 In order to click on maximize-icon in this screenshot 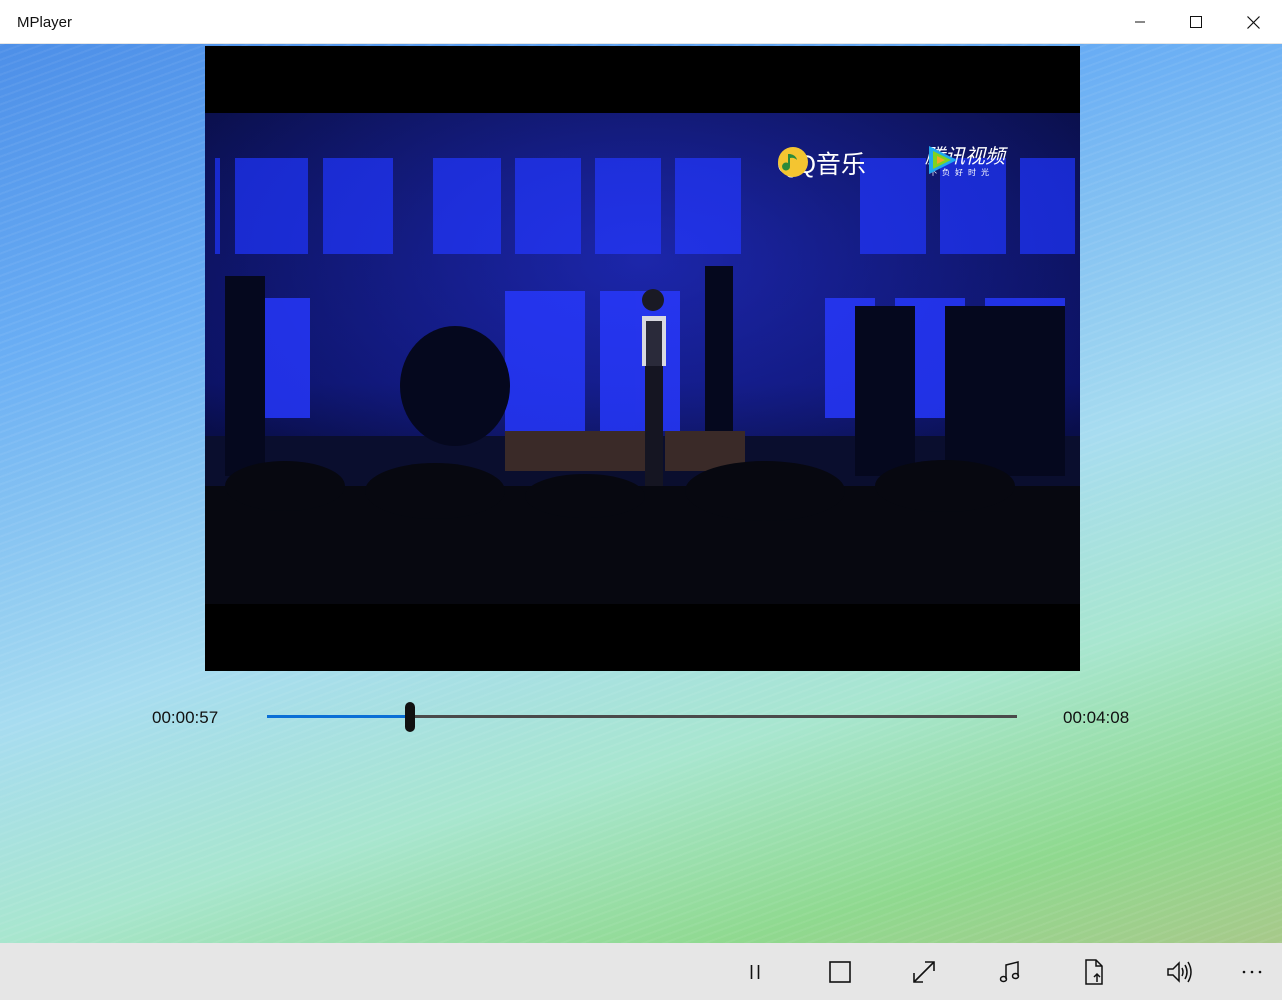, I will do `click(1196, 22)`.